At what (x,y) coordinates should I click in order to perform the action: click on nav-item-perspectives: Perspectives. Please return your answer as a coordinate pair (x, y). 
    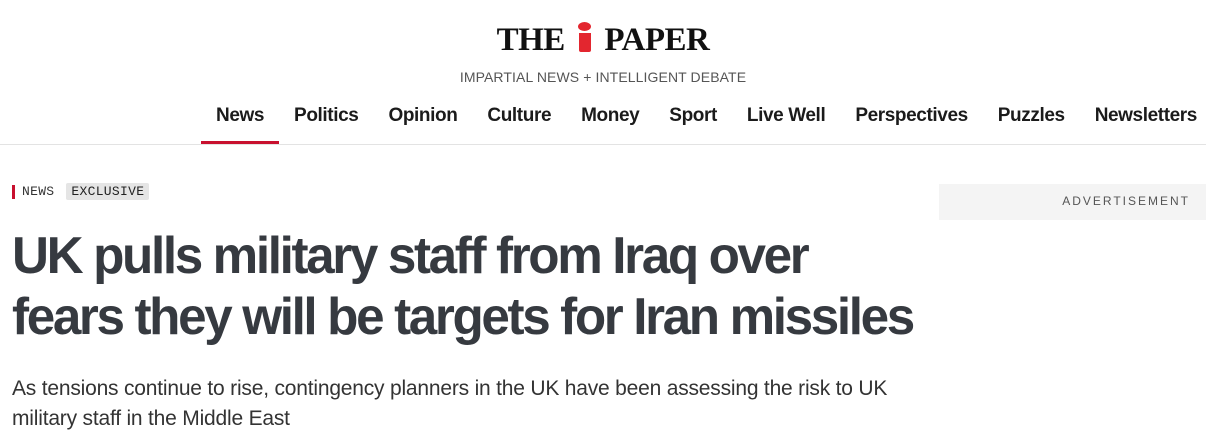
    Looking at the image, I should click on (911, 121).